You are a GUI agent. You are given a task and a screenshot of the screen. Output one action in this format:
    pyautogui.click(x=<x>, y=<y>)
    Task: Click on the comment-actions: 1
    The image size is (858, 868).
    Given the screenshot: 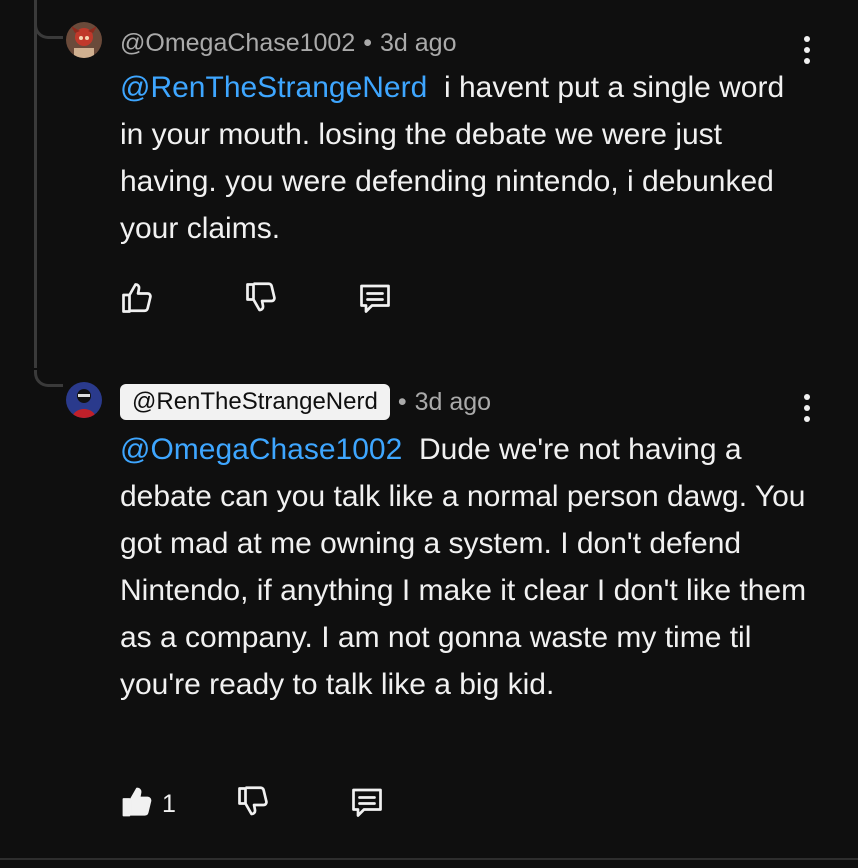 What is the action you would take?
    pyautogui.click(x=252, y=804)
    